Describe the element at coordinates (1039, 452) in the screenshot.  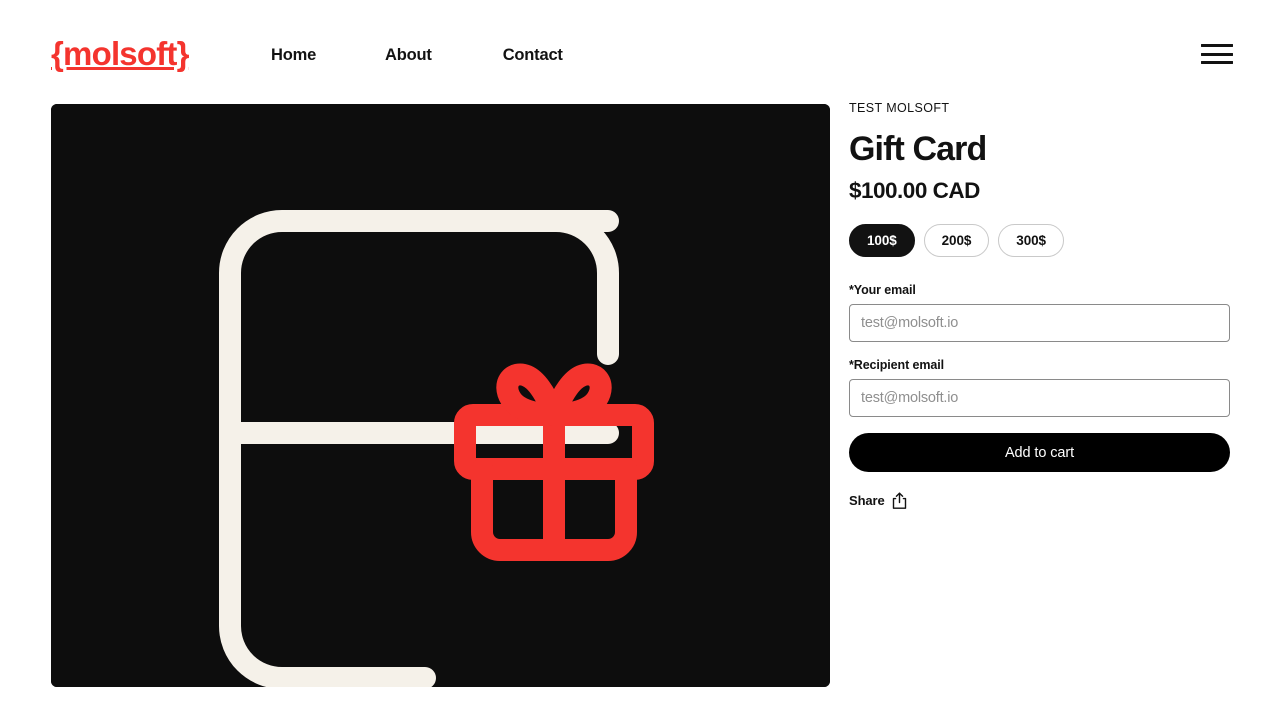
I see `add-to-cart-button: Add to cart` at that location.